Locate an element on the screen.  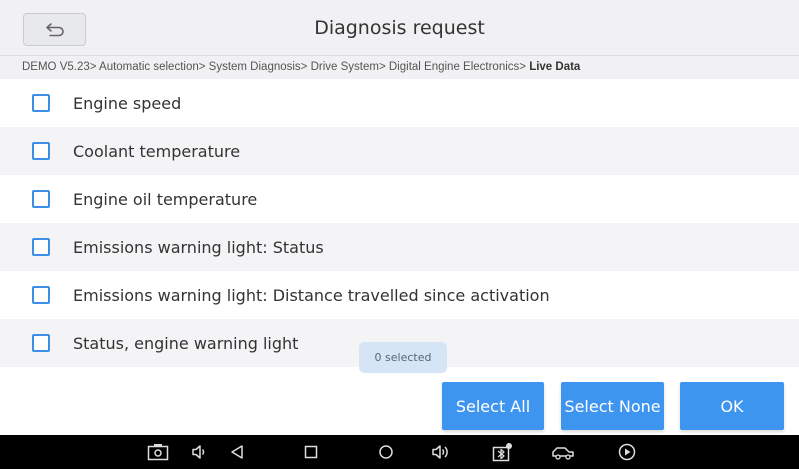
list-item: Engine oil temperature is located at coordinates (399, 199).